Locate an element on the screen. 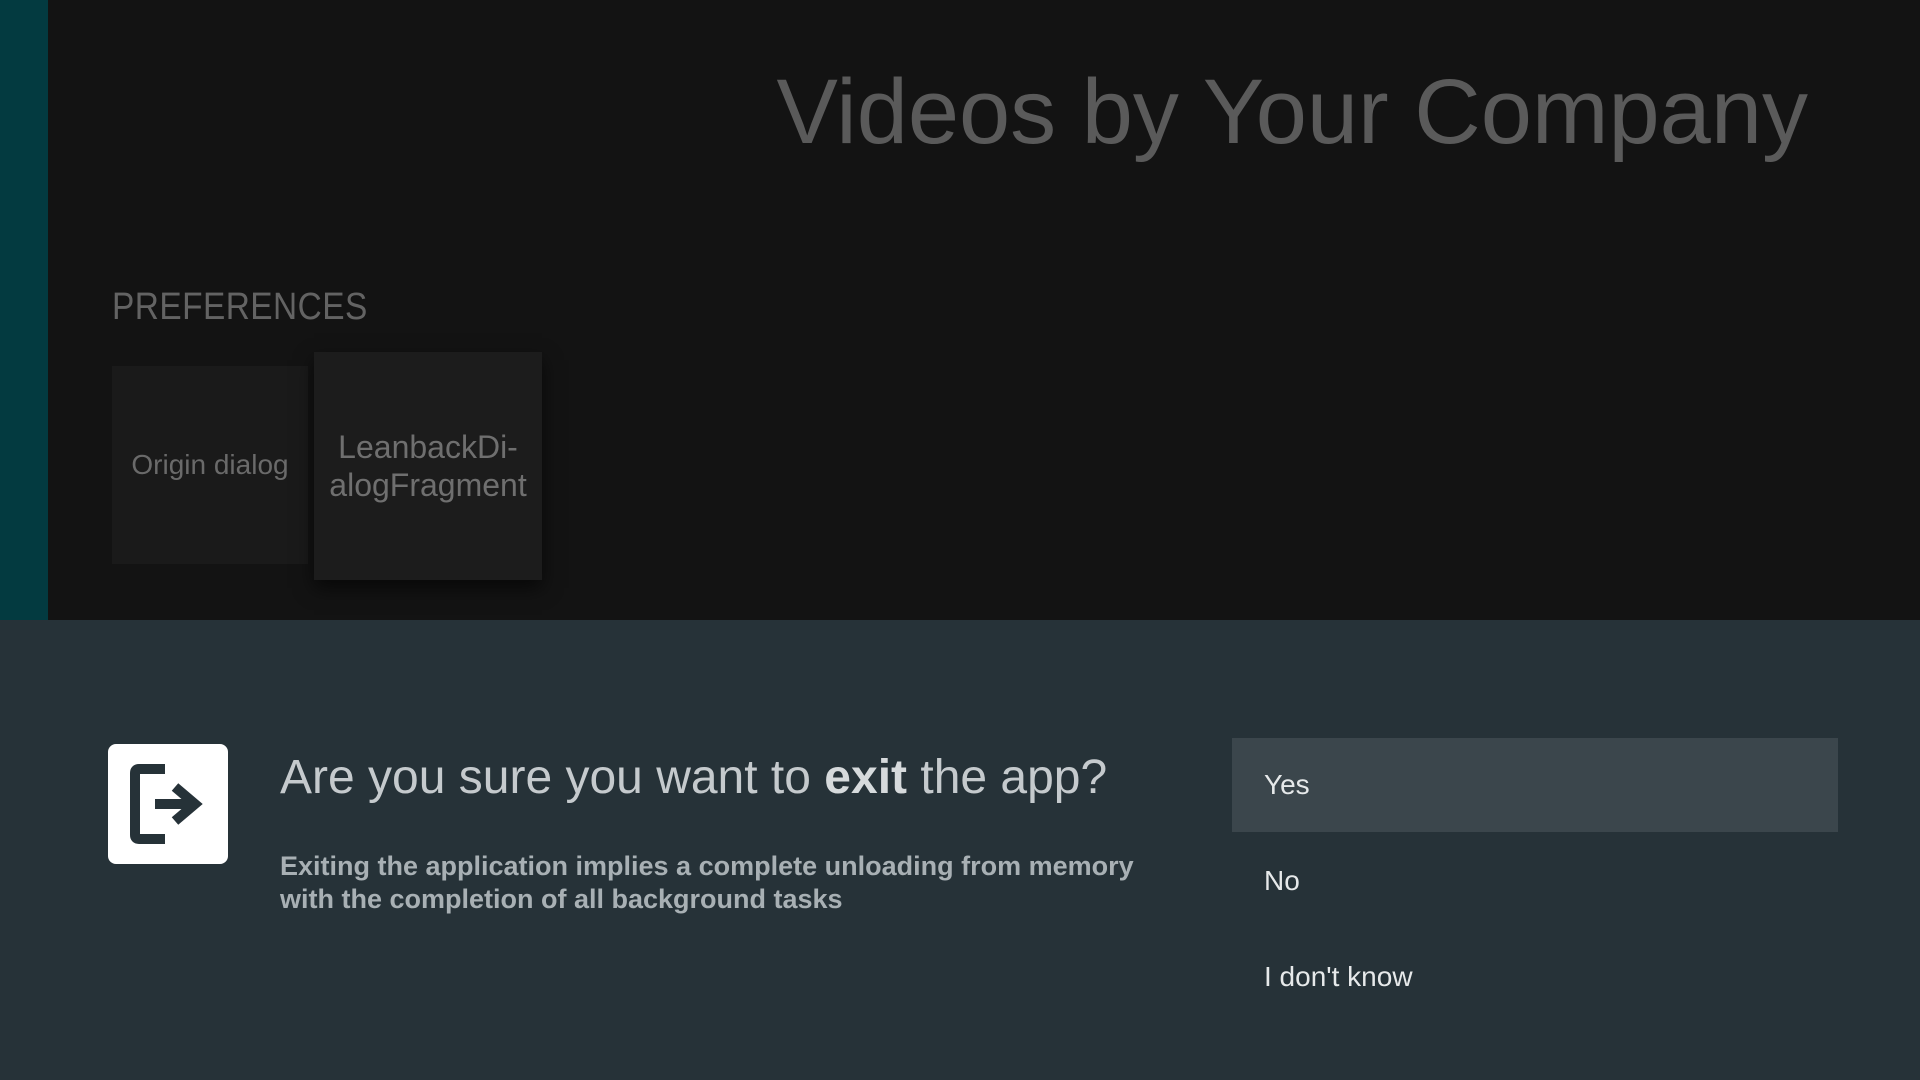  dialog-icon-container is located at coordinates (168, 804).